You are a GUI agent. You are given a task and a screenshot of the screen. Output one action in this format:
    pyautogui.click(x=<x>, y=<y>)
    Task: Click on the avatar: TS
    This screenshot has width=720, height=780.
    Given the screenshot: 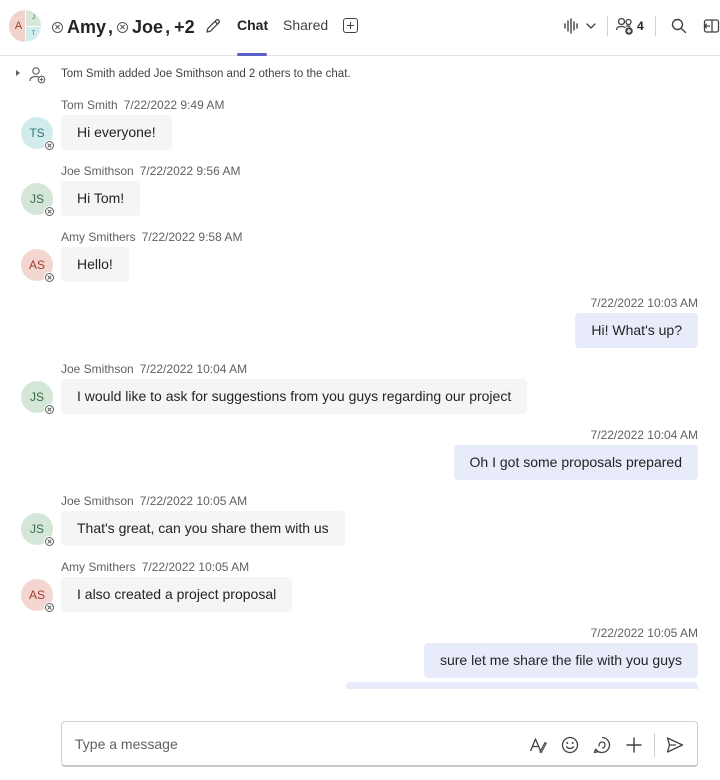 What is the action you would take?
    pyautogui.click(x=38, y=134)
    